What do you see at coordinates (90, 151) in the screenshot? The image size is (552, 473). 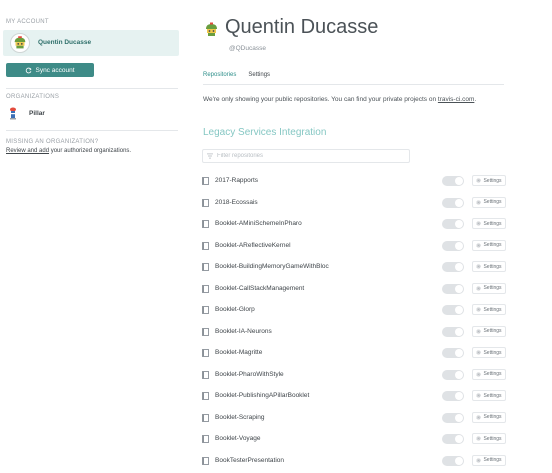 I see `missing-organization-suffix: your authorized organizations.` at bounding box center [90, 151].